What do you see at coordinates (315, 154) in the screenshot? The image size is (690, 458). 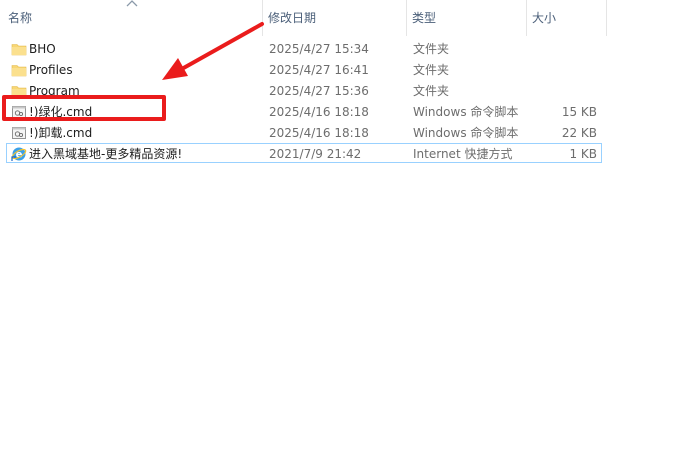 I see `file-date: 2021/7/9 21:42` at bounding box center [315, 154].